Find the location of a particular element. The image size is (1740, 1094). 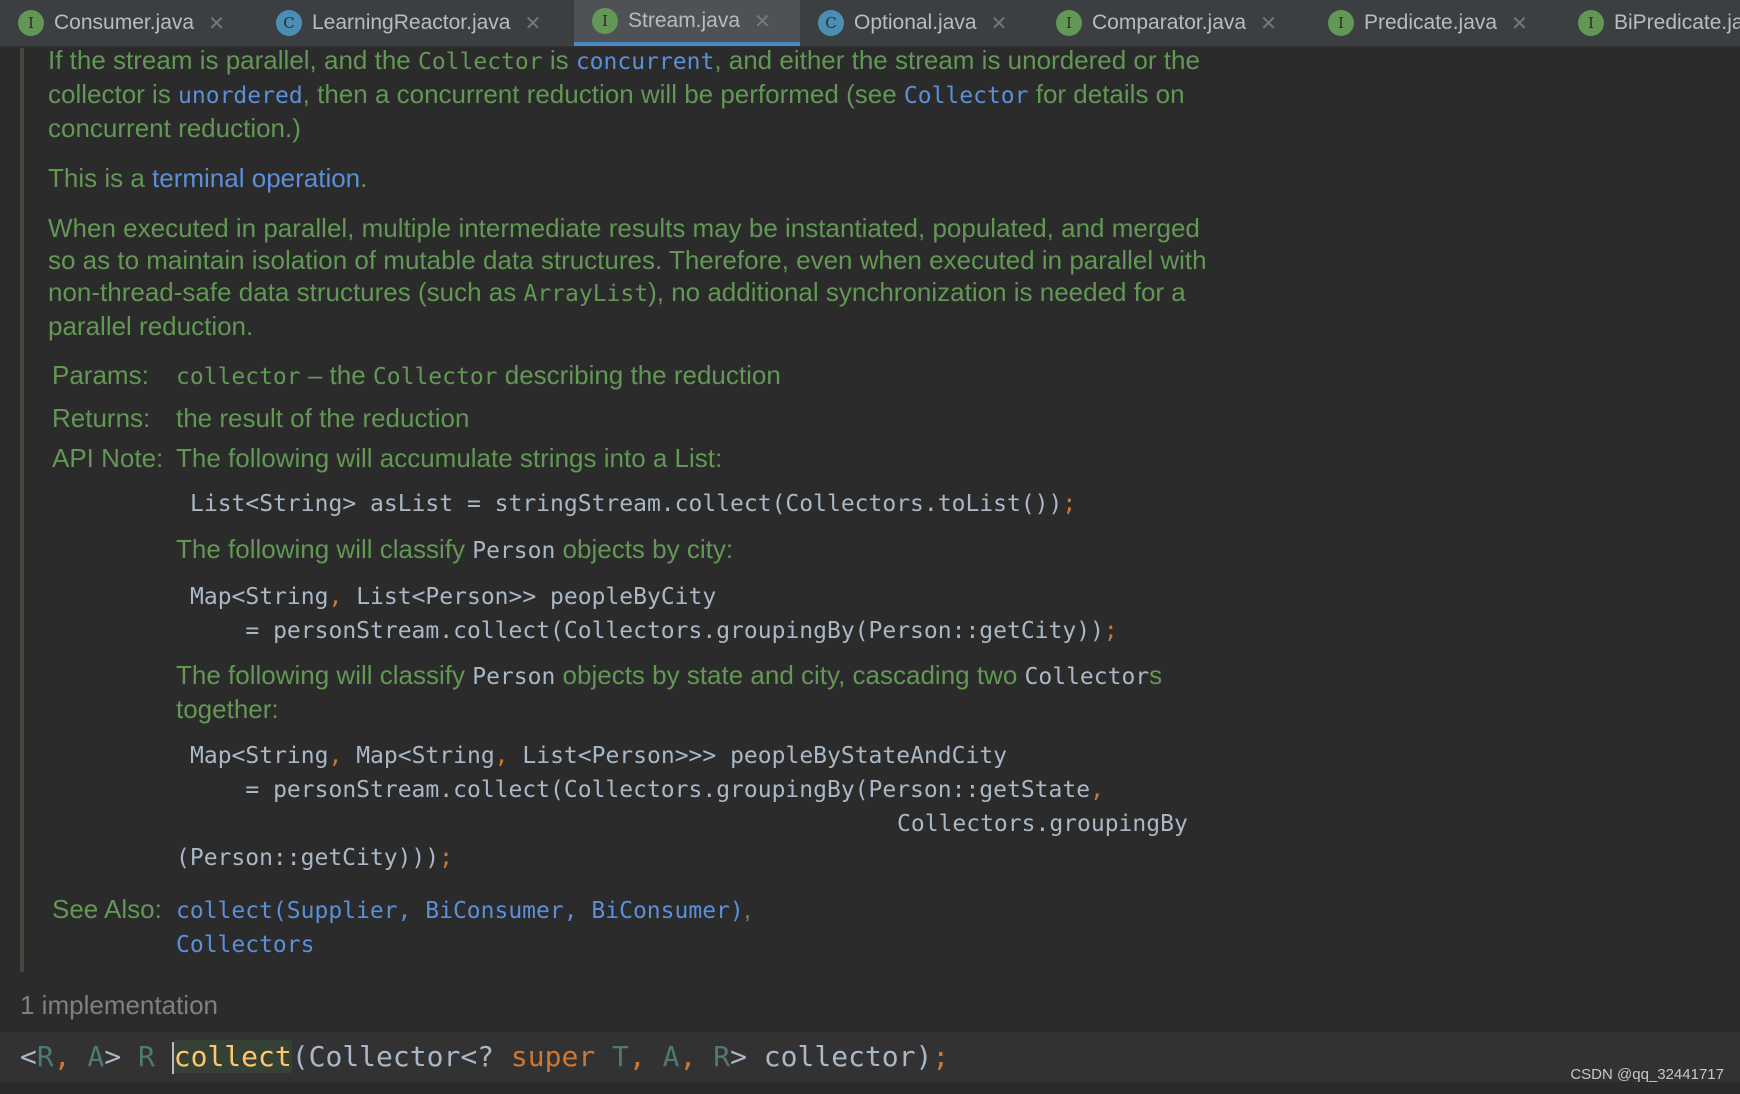

doc-text: Collectors.groupingBy is located at coordinates (1042, 824).